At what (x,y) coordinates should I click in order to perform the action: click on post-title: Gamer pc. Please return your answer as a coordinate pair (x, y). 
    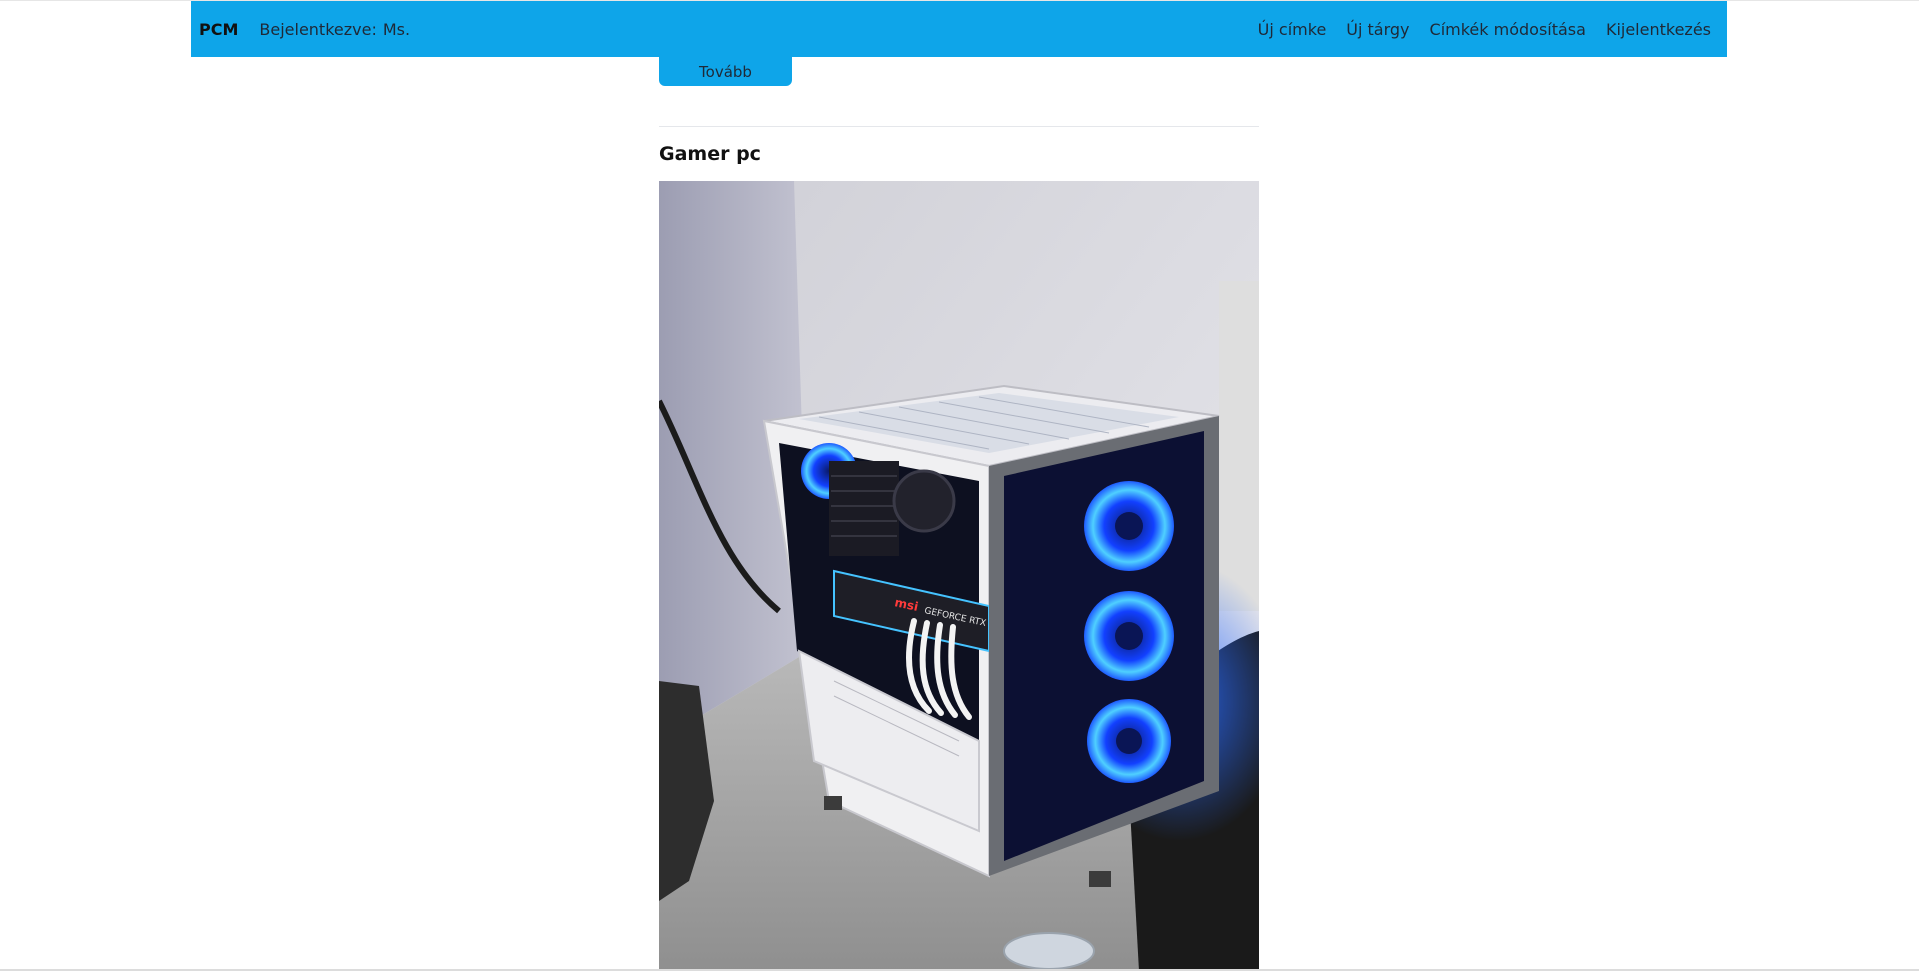
    Looking at the image, I should click on (710, 154).